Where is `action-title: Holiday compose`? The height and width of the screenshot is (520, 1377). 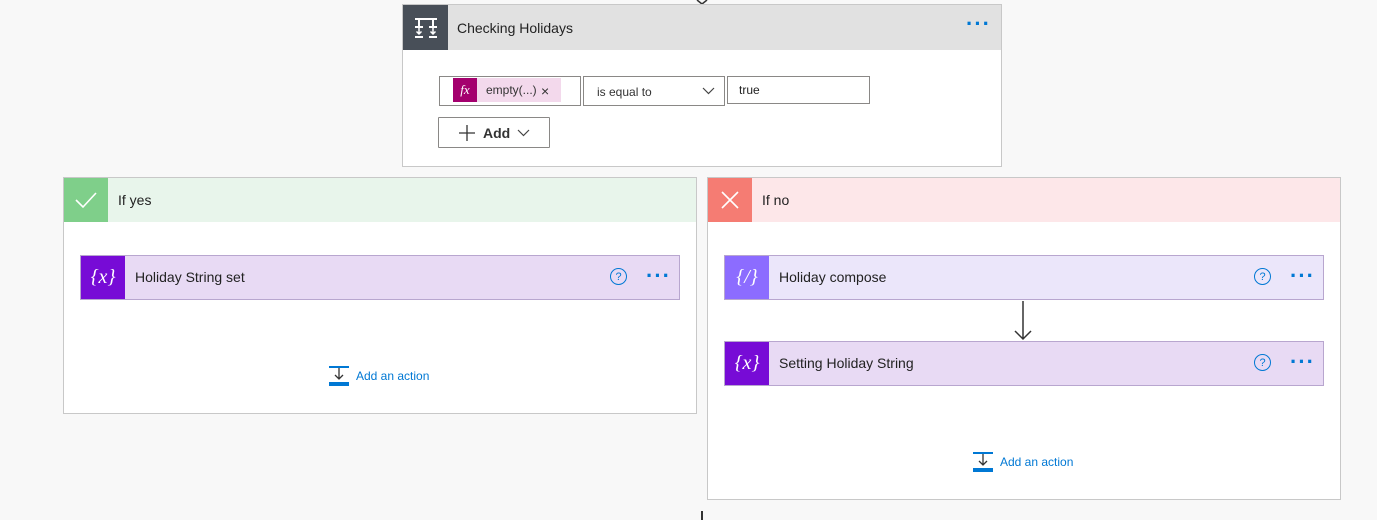
action-title: Holiday compose is located at coordinates (833, 277).